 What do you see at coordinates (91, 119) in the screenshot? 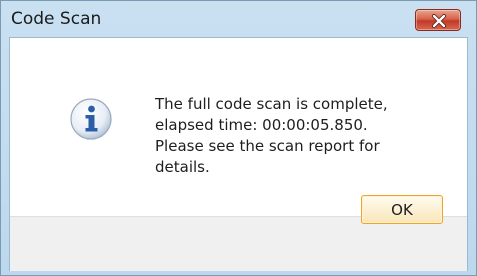
I see `info-icon` at bounding box center [91, 119].